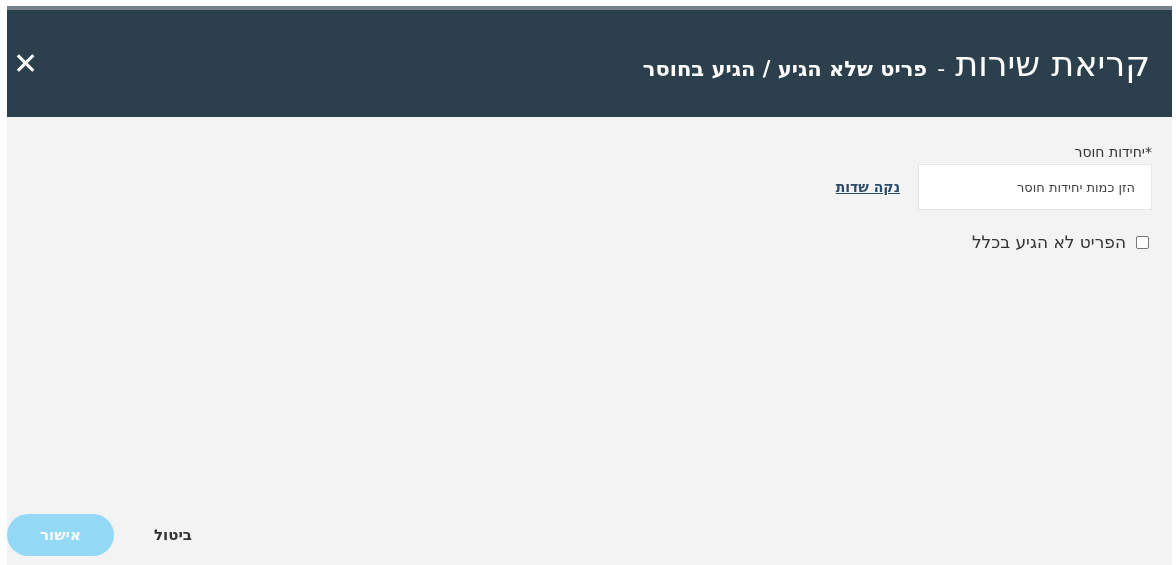  Describe the element at coordinates (1142, 242) in the screenshot. I see `checkbox` at that location.